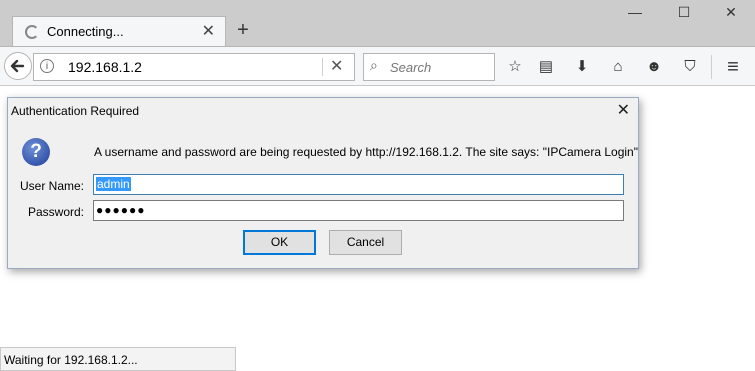 Image resolution: width=755 pixels, height=371 pixels. I want to click on url-divider, so click(322, 67).